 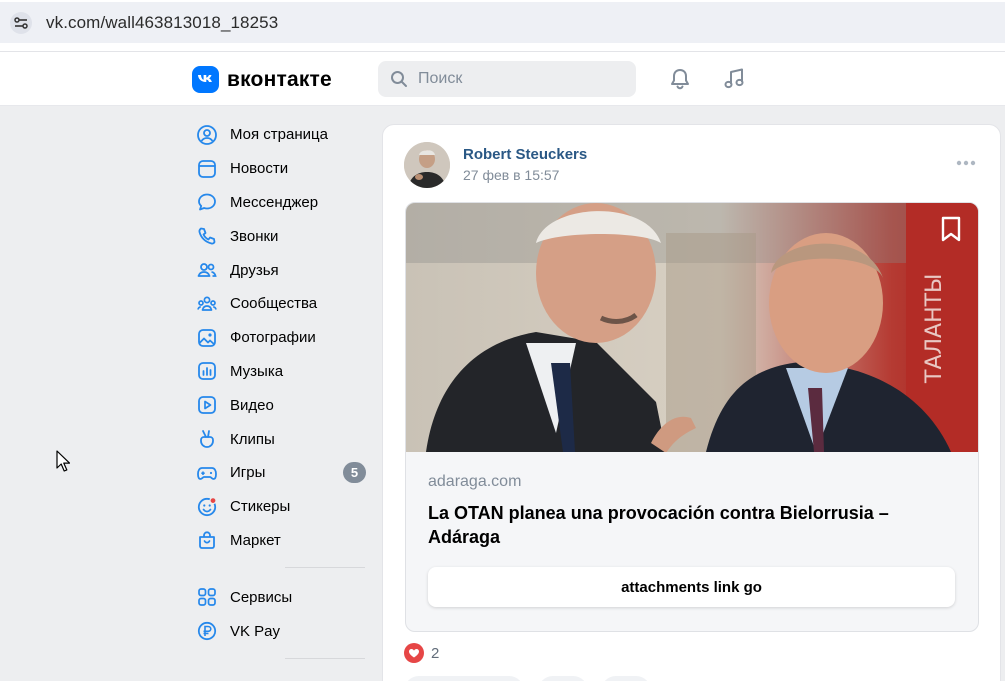 I want to click on search-icon, so click(x=399, y=79).